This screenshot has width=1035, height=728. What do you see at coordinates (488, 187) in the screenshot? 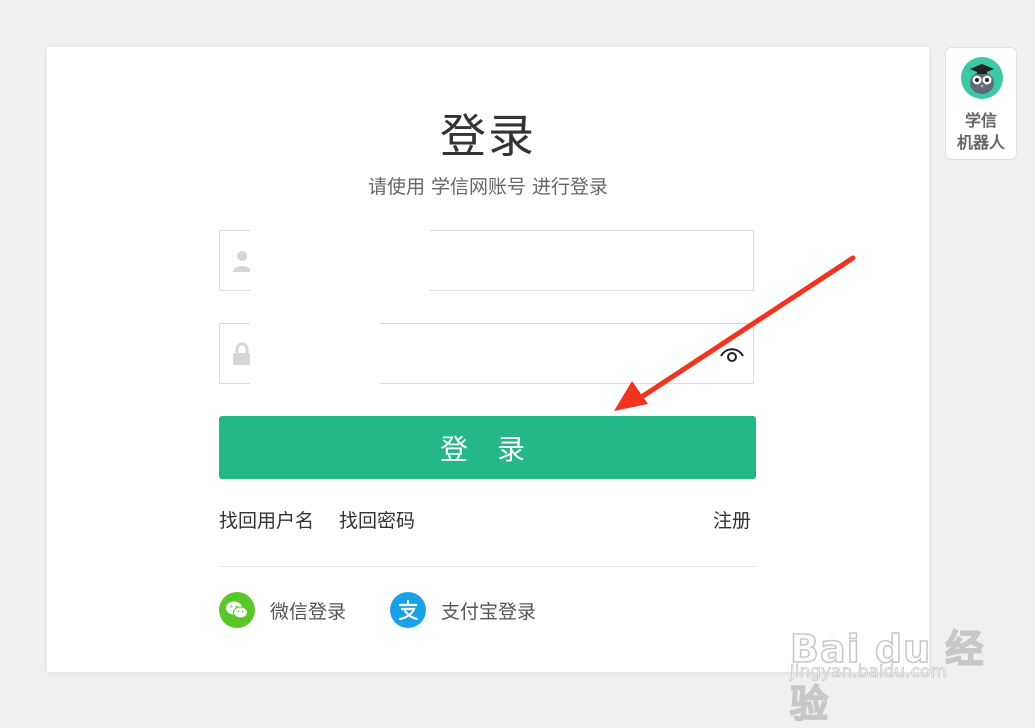
I see `login-subtitle: 请使用 学信网账号 进行登录` at bounding box center [488, 187].